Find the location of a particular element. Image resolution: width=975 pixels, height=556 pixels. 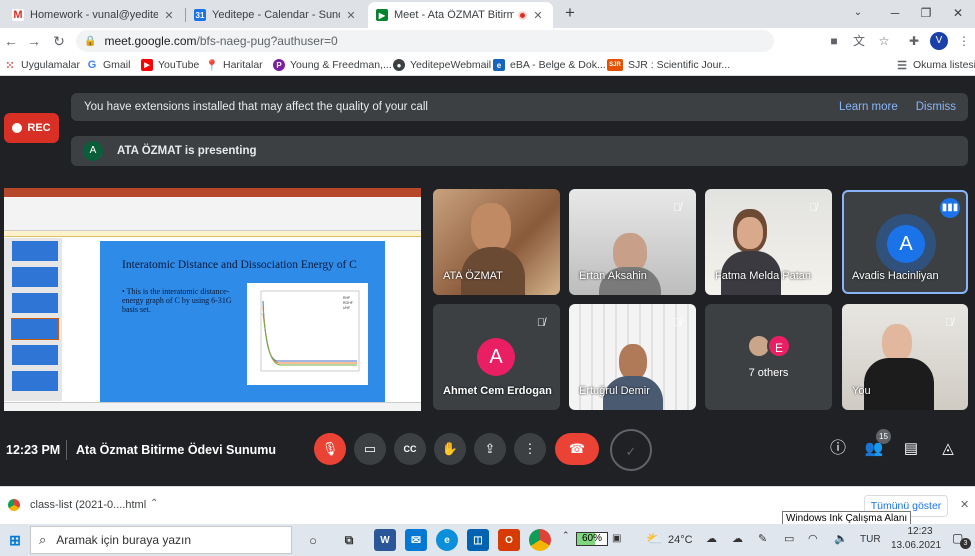

check-icon: ✓ is located at coordinates (631, 451).